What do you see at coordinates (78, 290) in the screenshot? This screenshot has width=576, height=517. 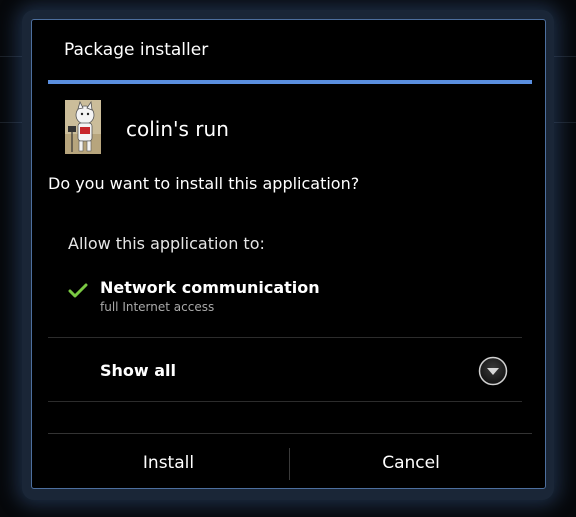 I see `check-icon` at bounding box center [78, 290].